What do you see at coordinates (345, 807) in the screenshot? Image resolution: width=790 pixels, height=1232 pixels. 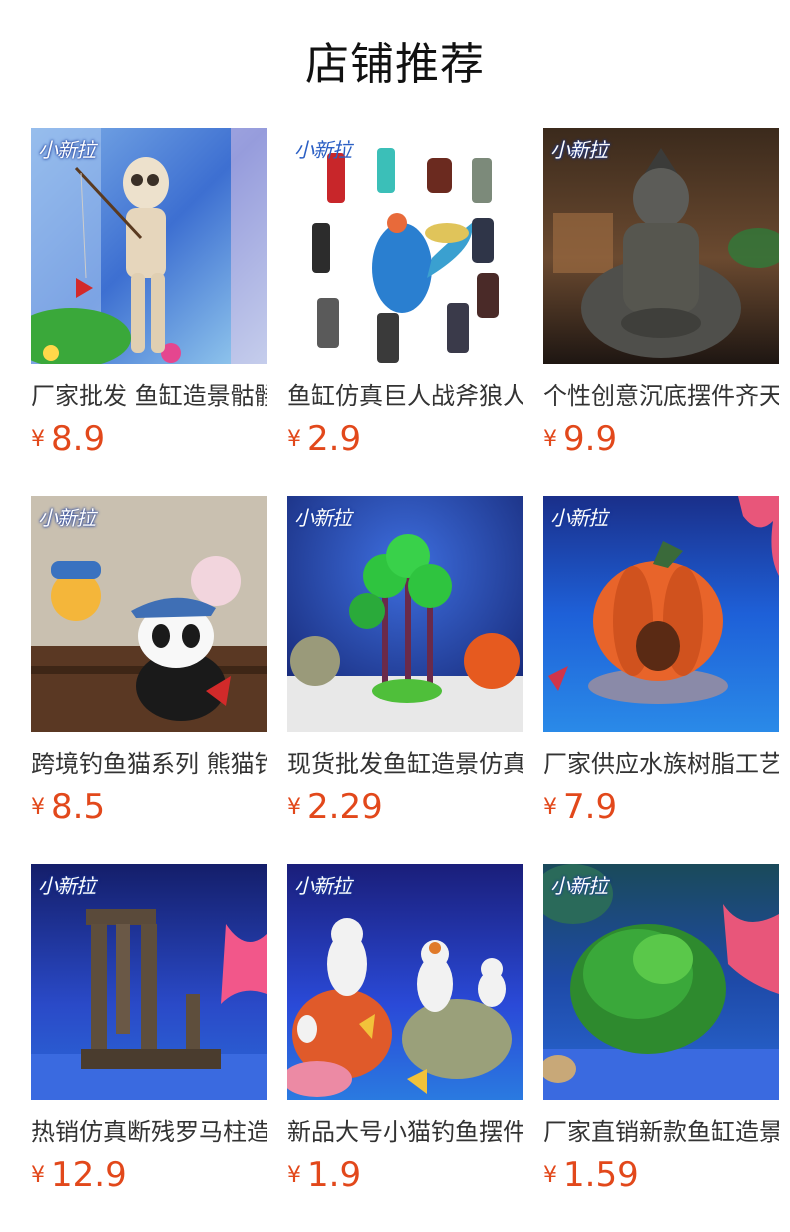 I see `price-value: 2.29` at bounding box center [345, 807].